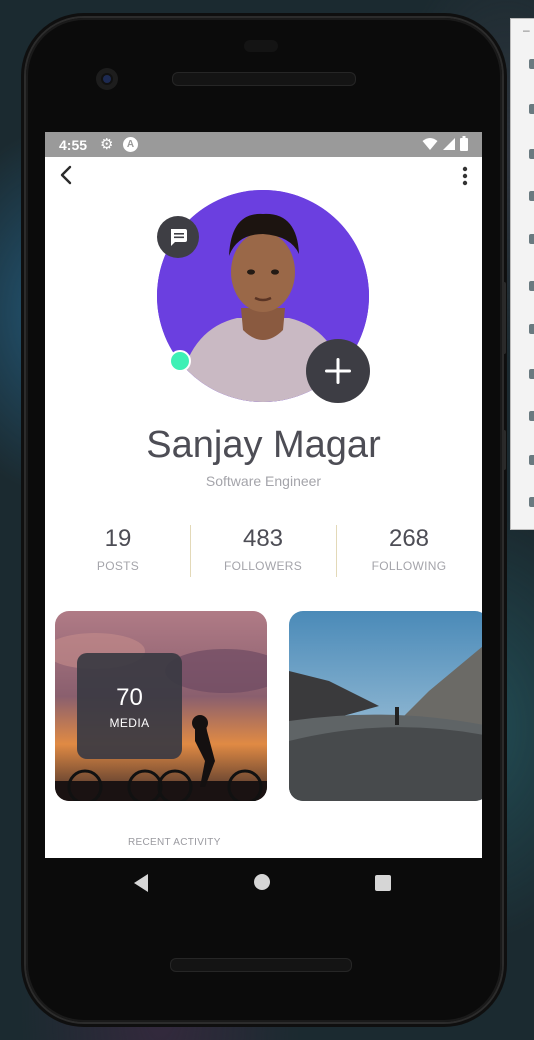 This screenshot has width=534, height=1040. Describe the element at coordinates (383, 883) in the screenshot. I see `nav-recents-icon` at that location.